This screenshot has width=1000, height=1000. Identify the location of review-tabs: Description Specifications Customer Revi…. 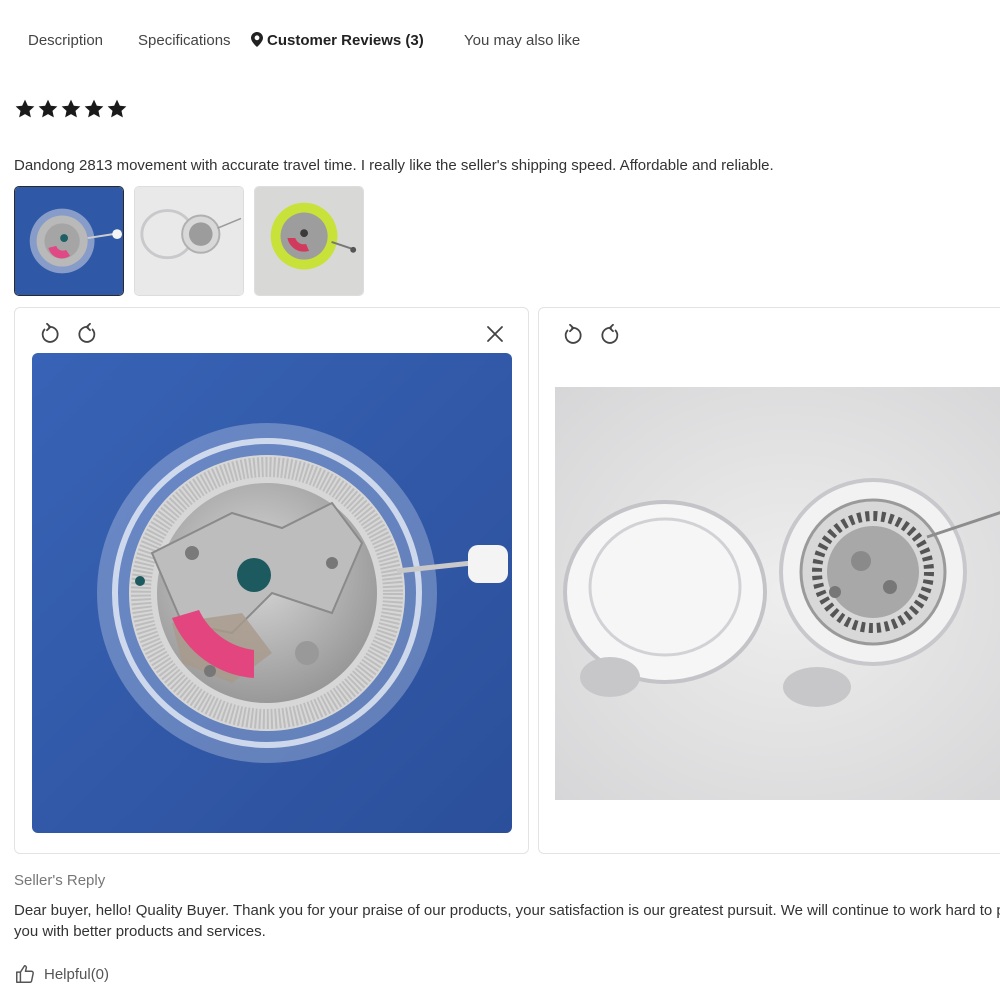
(500, 41).